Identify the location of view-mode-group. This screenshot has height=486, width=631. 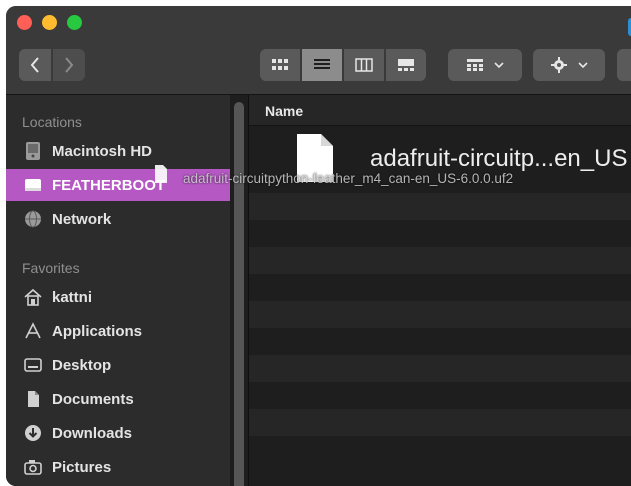
(343, 65).